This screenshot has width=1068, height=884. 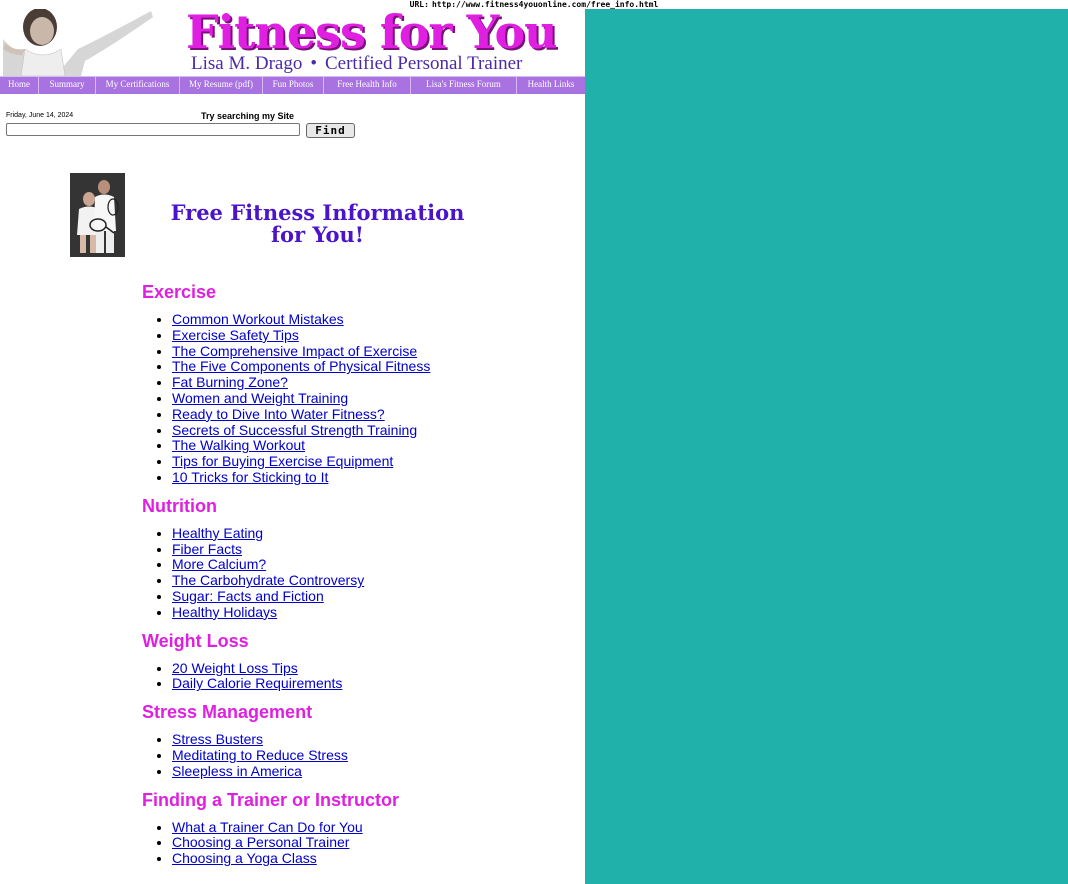 I want to click on nav-fun-photos: Fun Photos, so click(x=293, y=85).